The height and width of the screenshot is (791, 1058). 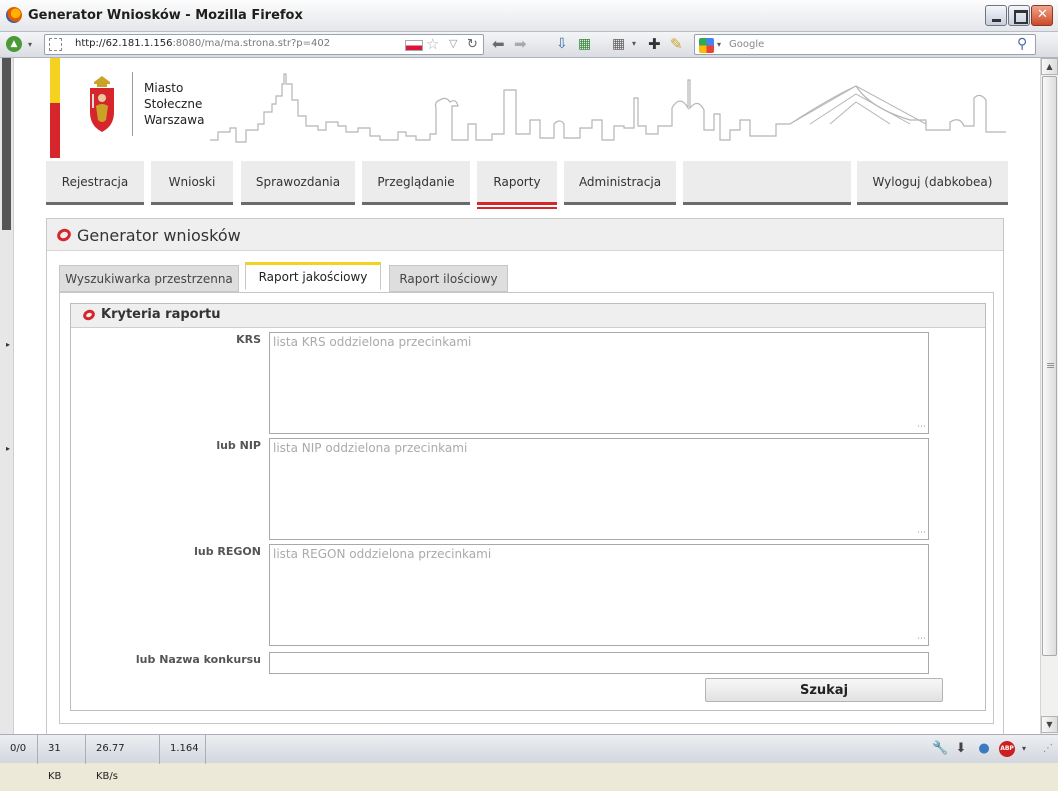 What do you see at coordinates (55, 108) in the screenshot?
I see `brand-color-strip` at bounding box center [55, 108].